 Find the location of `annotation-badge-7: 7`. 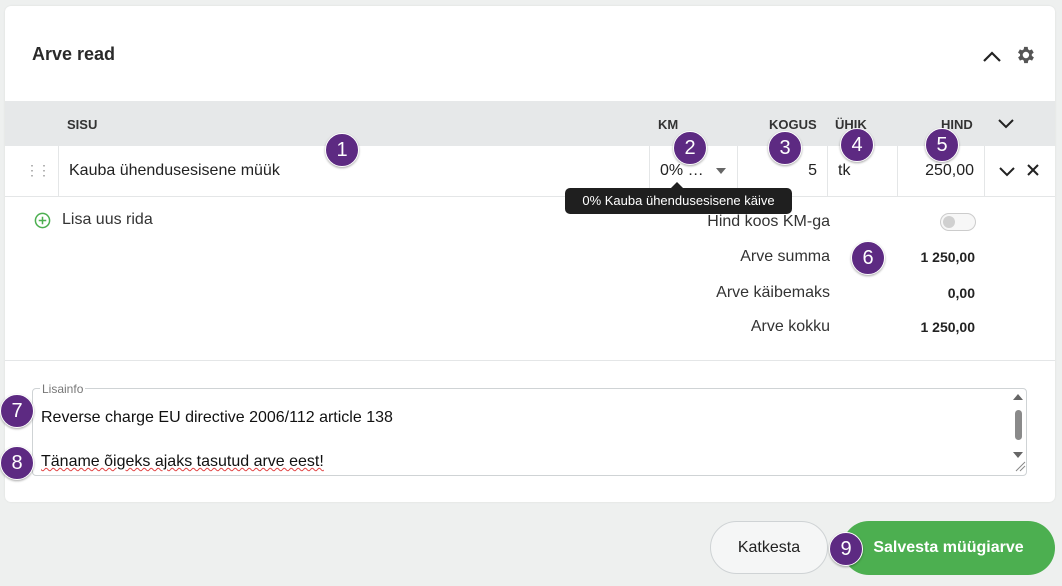

annotation-badge-7: 7 is located at coordinates (17, 411).